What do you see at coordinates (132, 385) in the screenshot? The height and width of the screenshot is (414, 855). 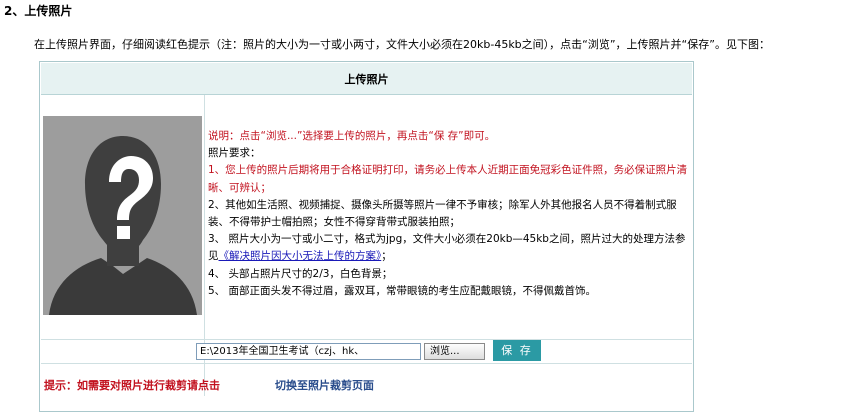 I see `crop-hint-text: 提示：如需要对照片进行裁剪请点击` at bounding box center [132, 385].